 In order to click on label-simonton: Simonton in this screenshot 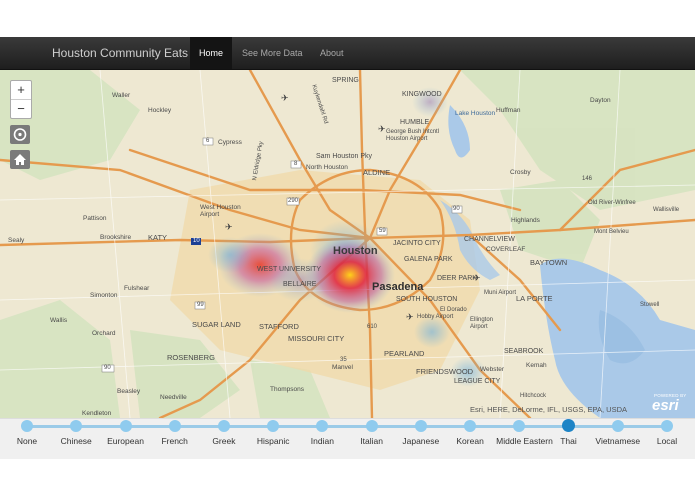, I will do `click(104, 295)`.